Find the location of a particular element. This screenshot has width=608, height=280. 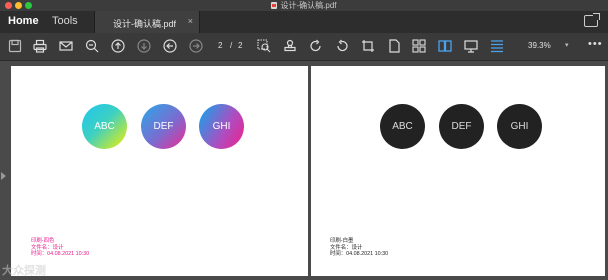

tab-bar: Home Tools 设计-确认稿.pdf × is located at coordinates (304, 22).